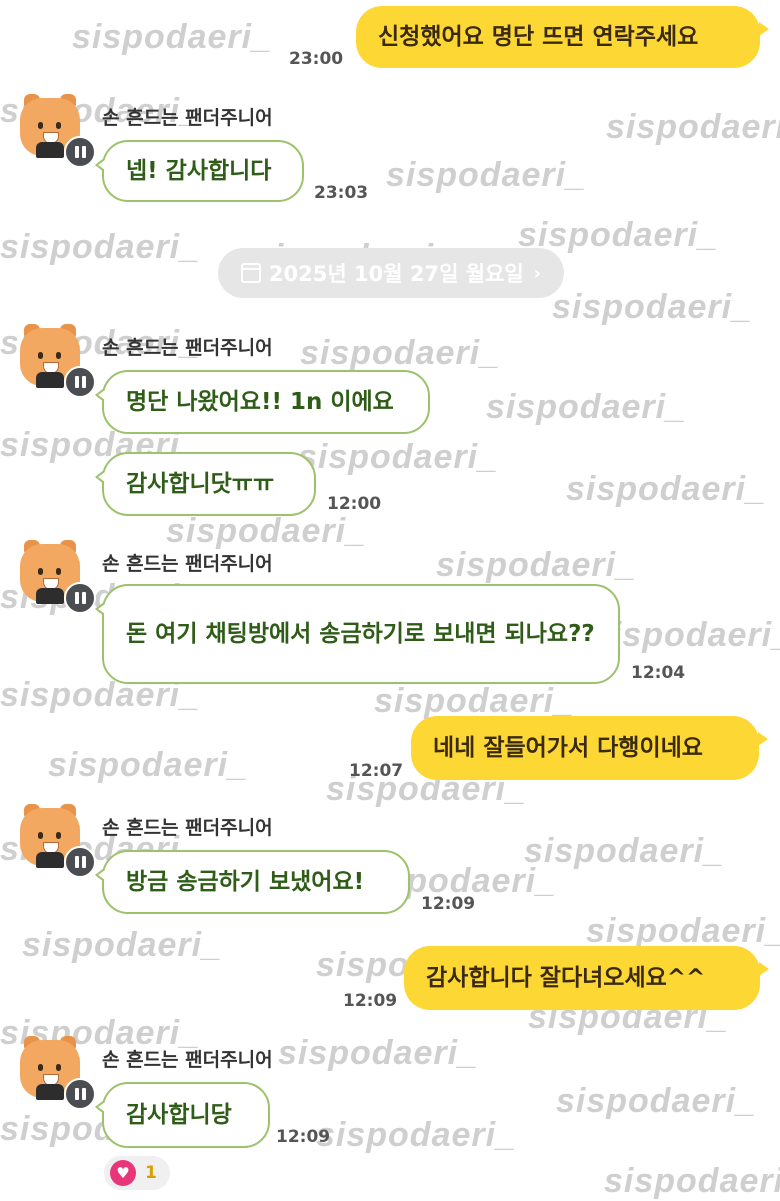 This screenshot has height=1201, width=780. What do you see at coordinates (151, 1173) in the screenshot?
I see `reaction-count: 1` at bounding box center [151, 1173].